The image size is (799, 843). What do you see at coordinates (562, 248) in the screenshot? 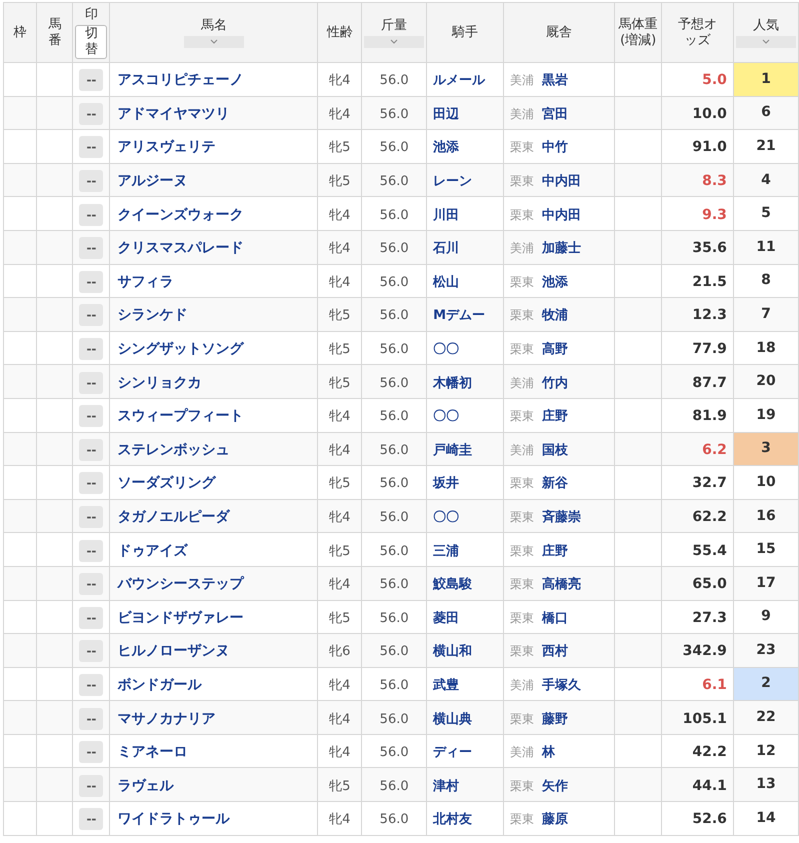
I see `trainer-link: 加藤士` at bounding box center [562, 248].